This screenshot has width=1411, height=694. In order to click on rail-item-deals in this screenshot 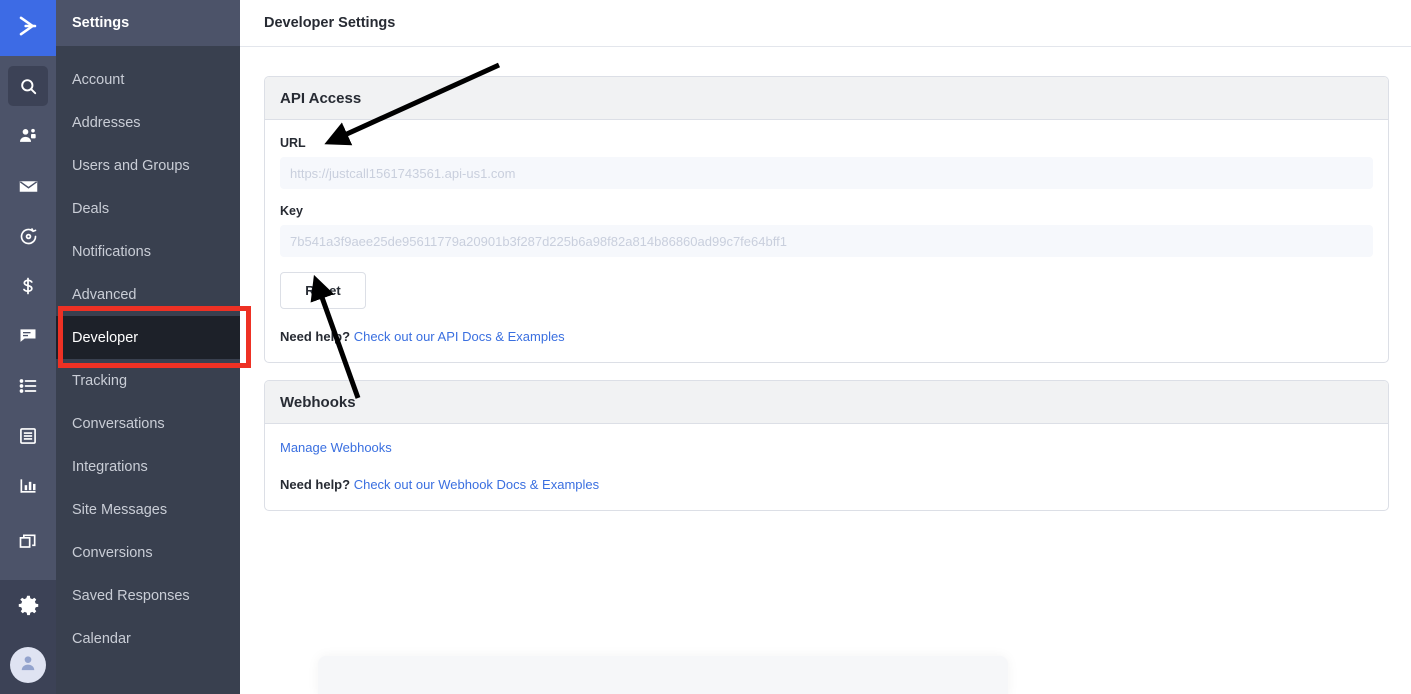, I will do `click(28, 286)`.